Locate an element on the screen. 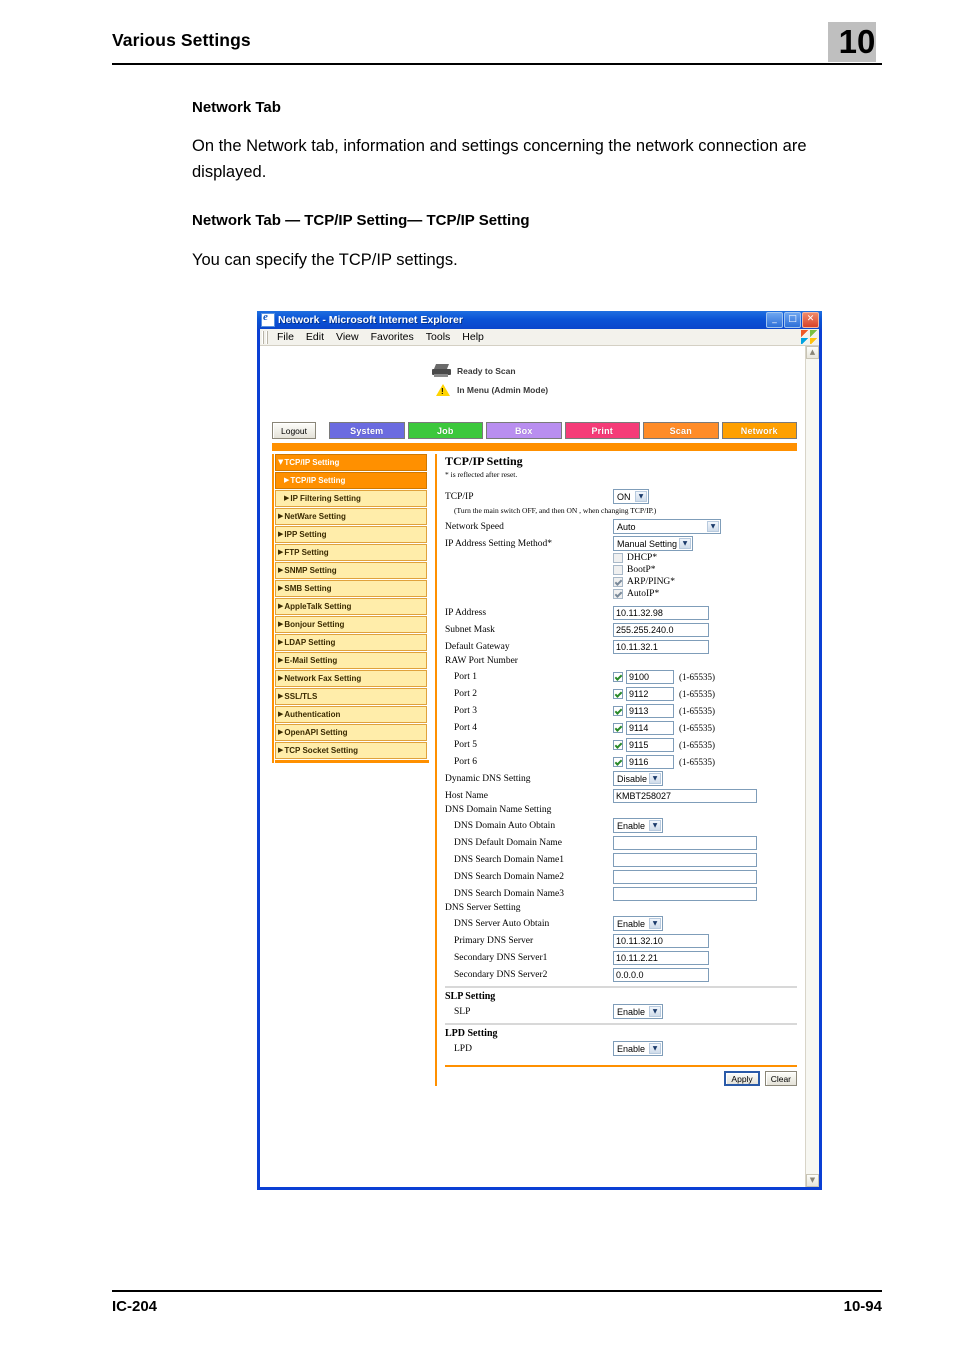 The height and width of the screenshot is (1352, 954). sidebar-item-tcpip-setting: ▶ TCP/IP Setting is located at coordinates (351, 480).